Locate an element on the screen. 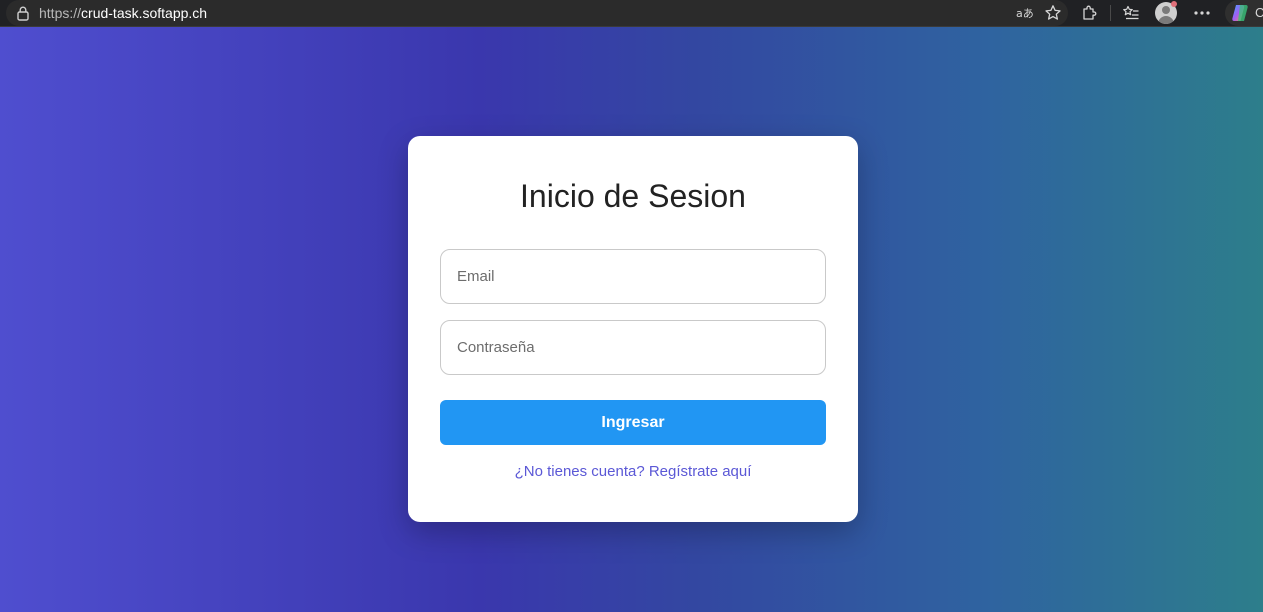  address-bar: https://crud-task.softapp.ch is located at coordinates (537, 13).